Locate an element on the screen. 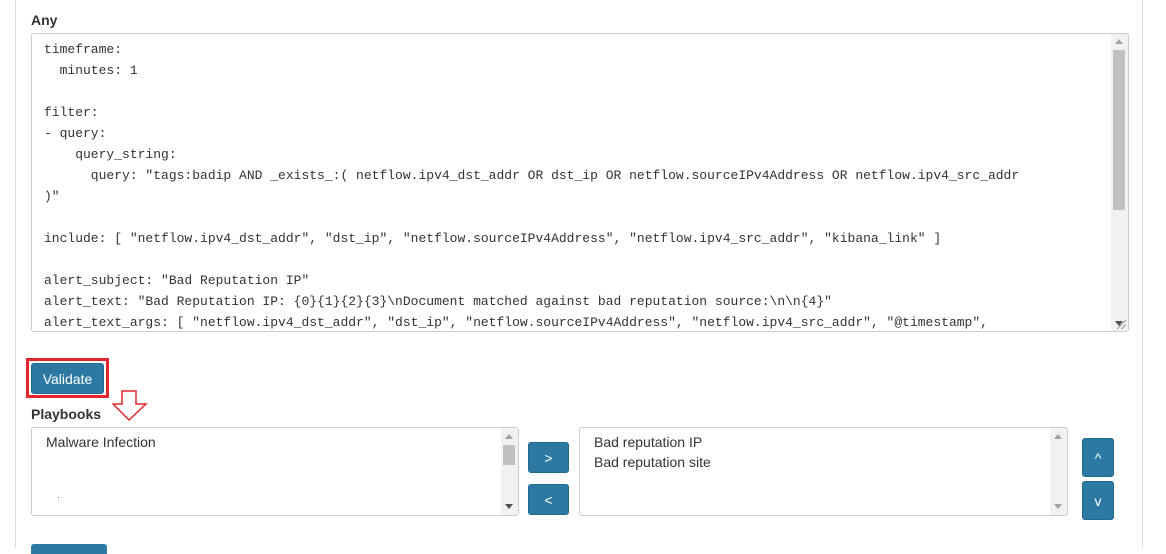 This screenshot has width=1166, height=554. available-playbooks-items: Malware Infection is located at coordinates (101, 442).